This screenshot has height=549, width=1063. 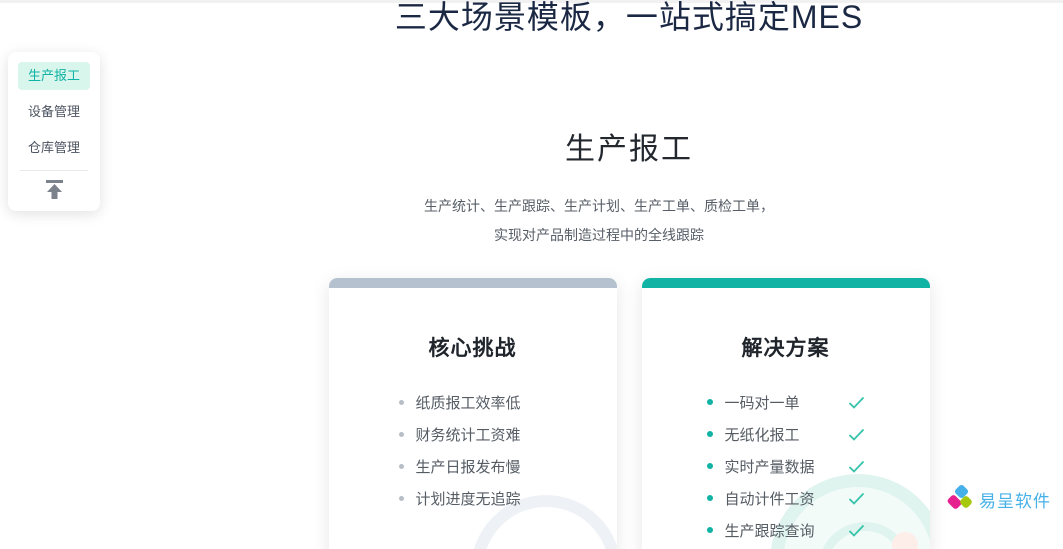 I want to click on sidebar-item: 设备管理, so click(x=54, y=112).